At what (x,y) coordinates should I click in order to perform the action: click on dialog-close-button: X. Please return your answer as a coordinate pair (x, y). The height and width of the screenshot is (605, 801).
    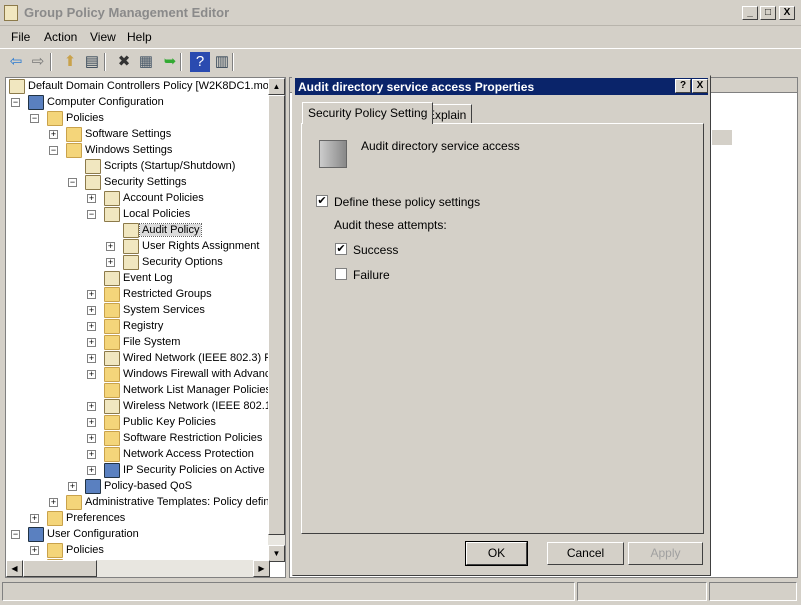
    Looking at the image, I should click on (700, 86).